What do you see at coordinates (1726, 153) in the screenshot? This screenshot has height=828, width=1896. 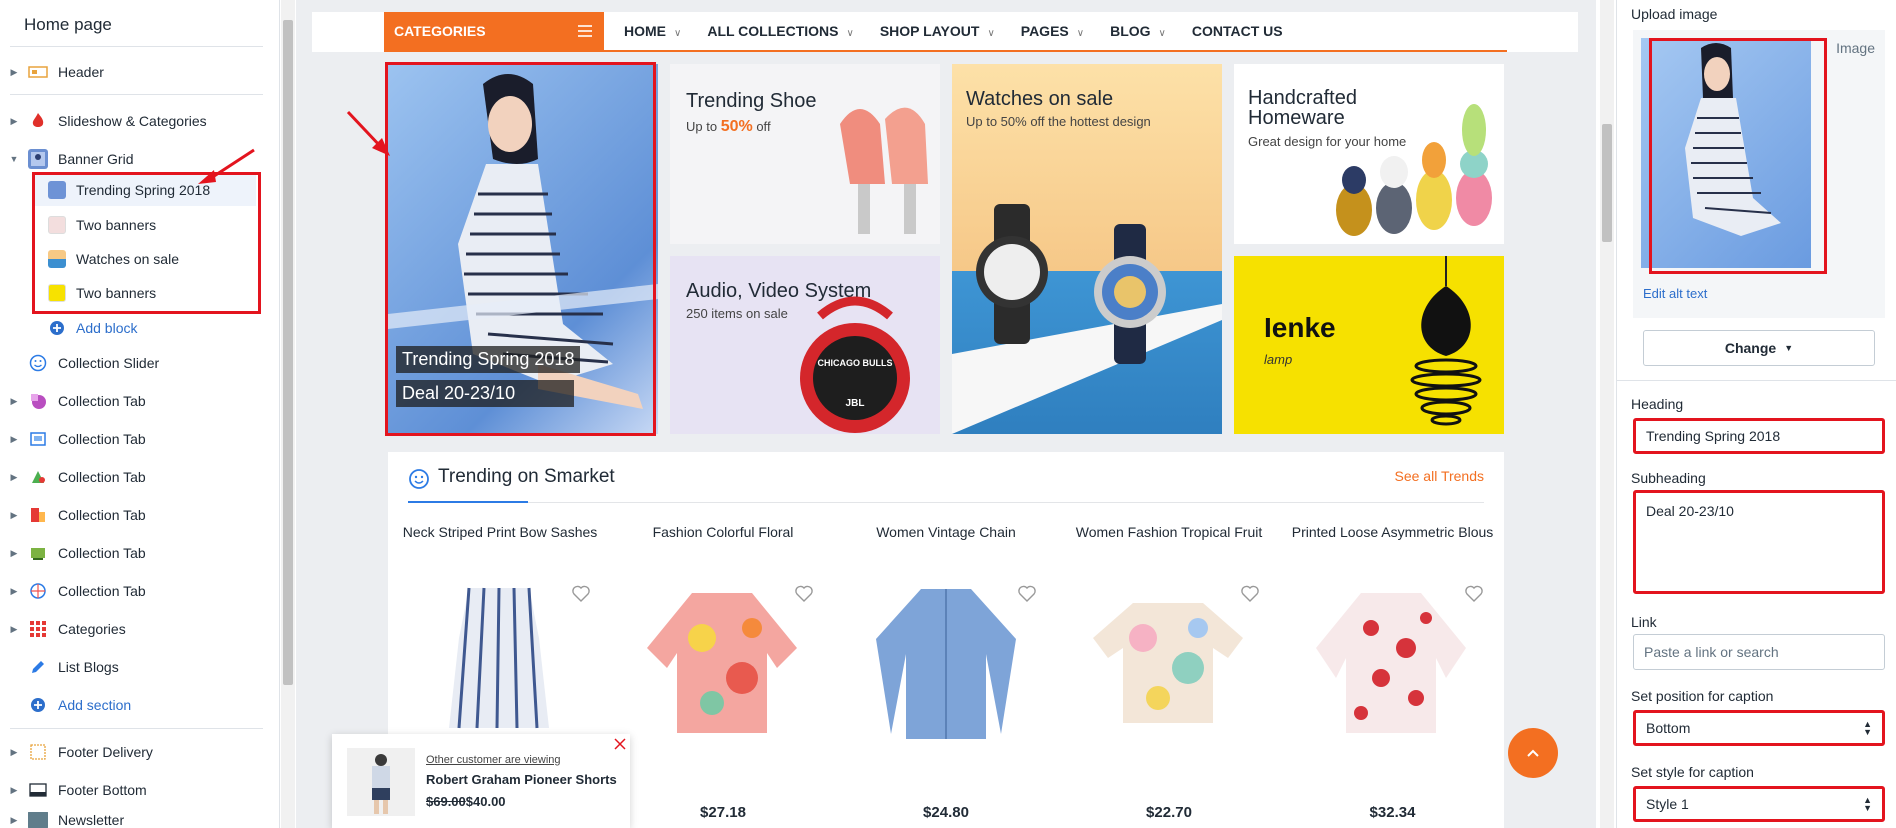 I see `selected-image-preview` at bounding box center [1726, 153].